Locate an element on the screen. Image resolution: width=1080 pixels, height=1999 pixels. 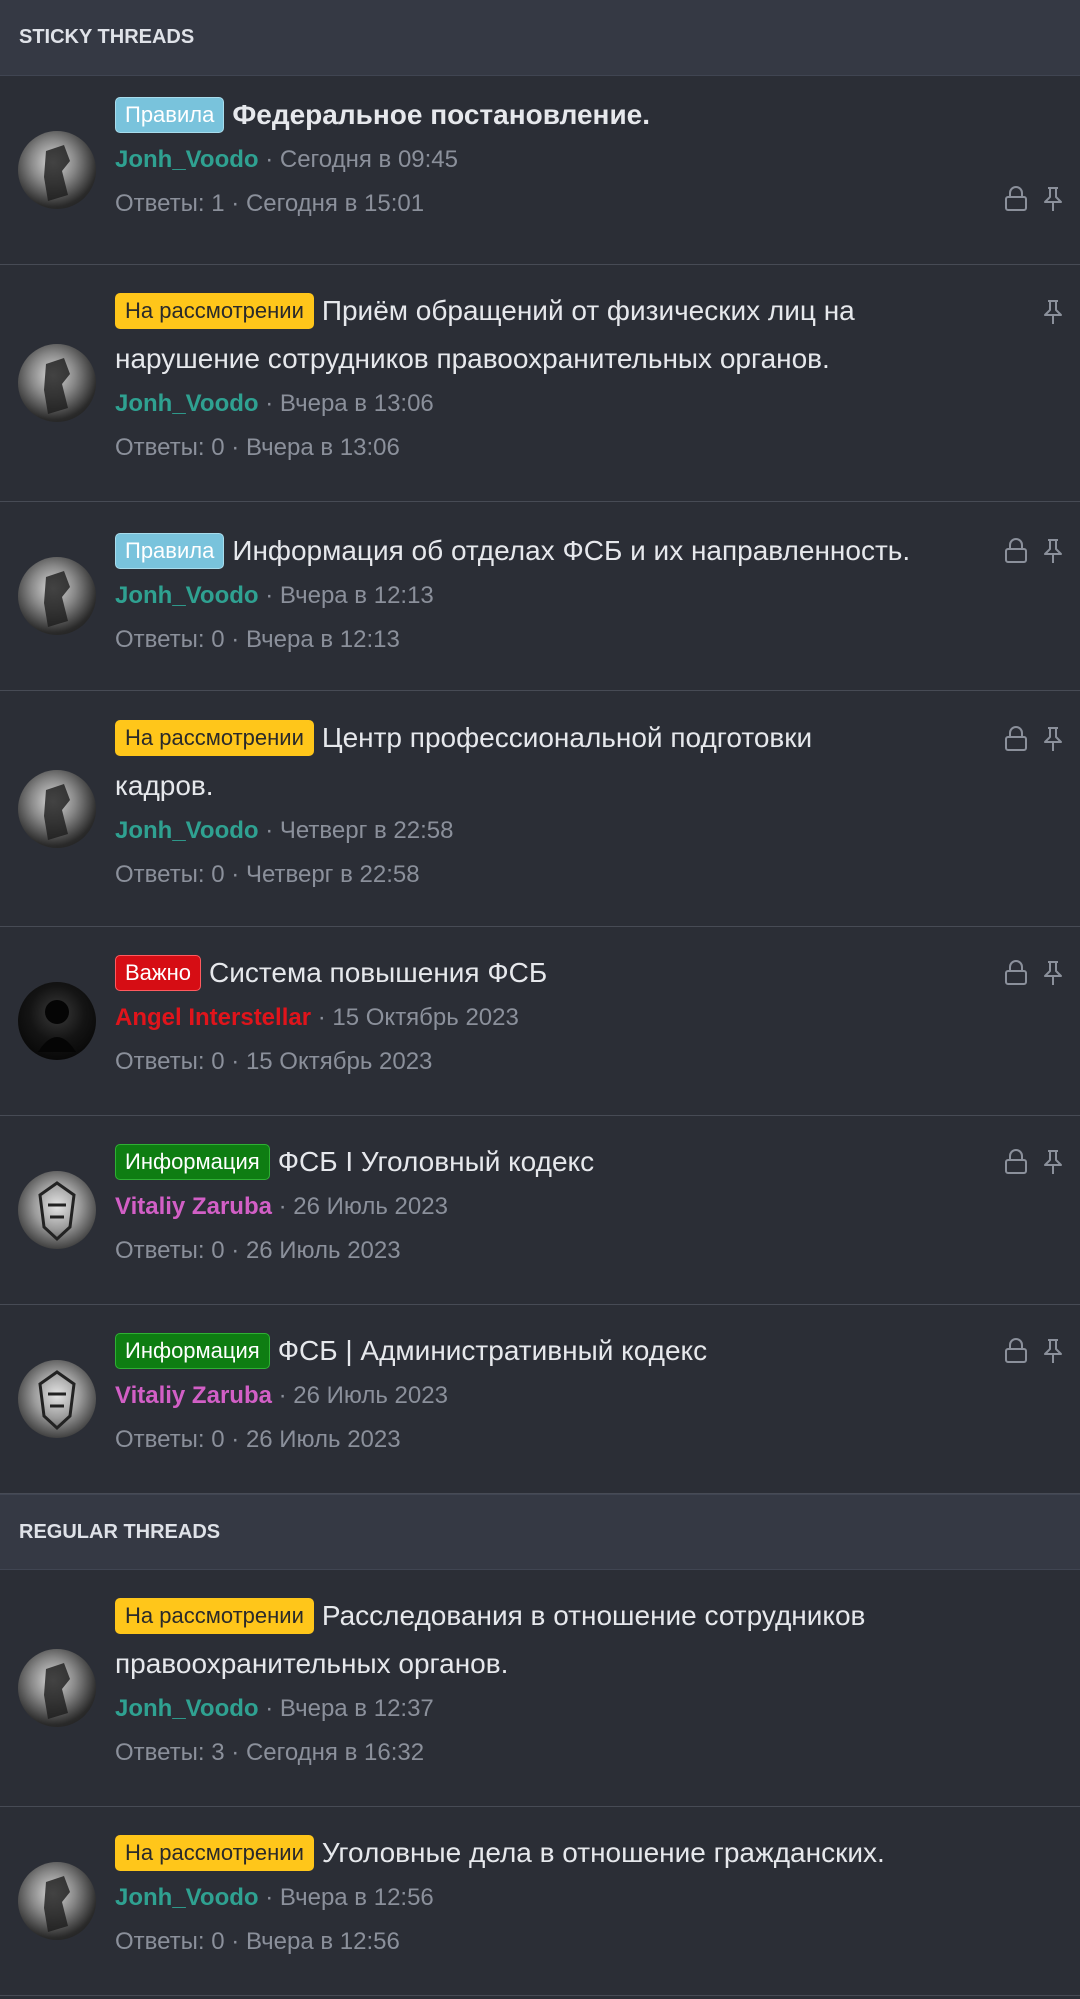
thread-title-line: Важно Система повышения ФСБ is located at coordinates (537, 973).